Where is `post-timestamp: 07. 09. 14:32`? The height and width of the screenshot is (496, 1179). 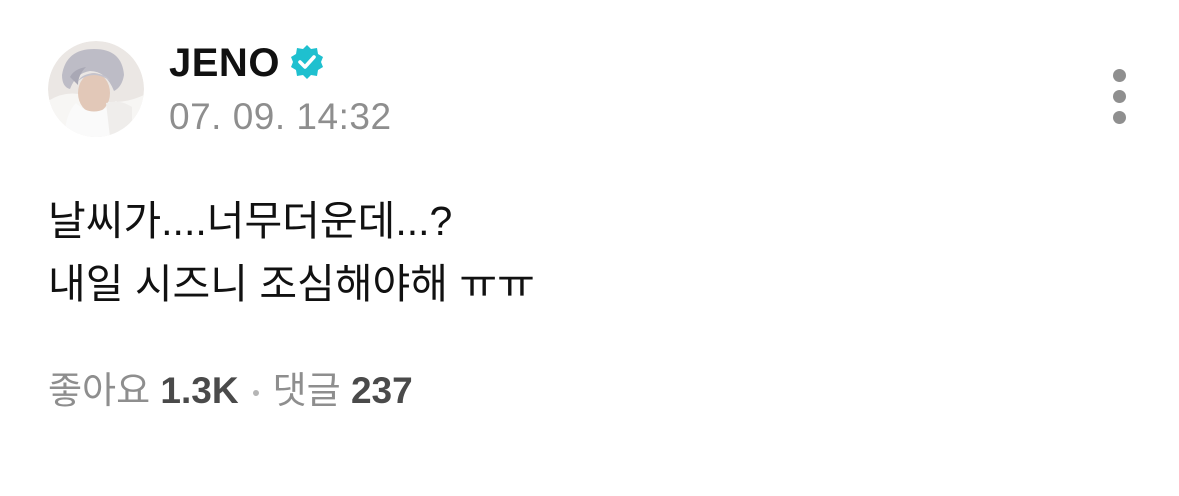 post-timestamp: 07. 09. 14:32 is located at coordinates (280, 116).